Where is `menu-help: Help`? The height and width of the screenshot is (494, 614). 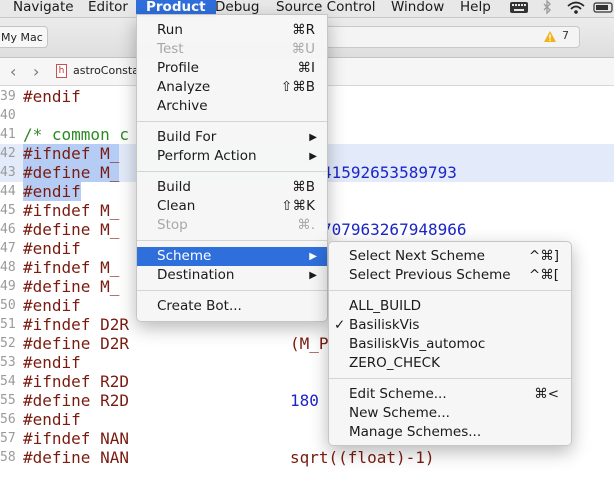
menu-help: Help is located at coordinates (475, 8).